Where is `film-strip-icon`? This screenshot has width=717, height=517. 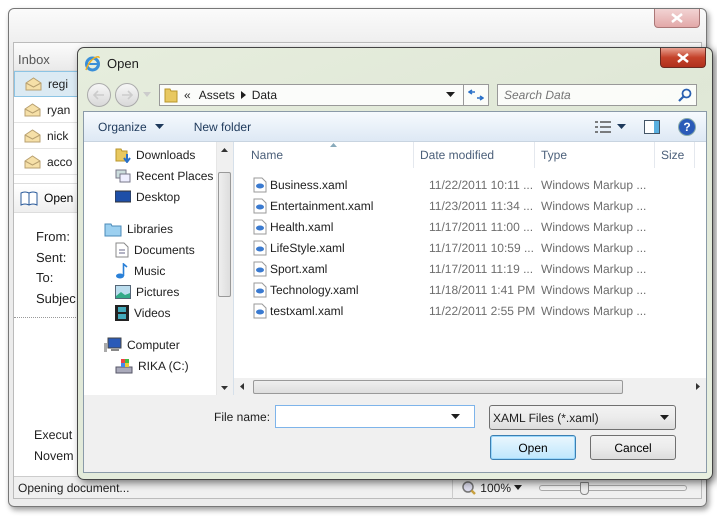 film-strip-icon is located at coordinates (122, 312).